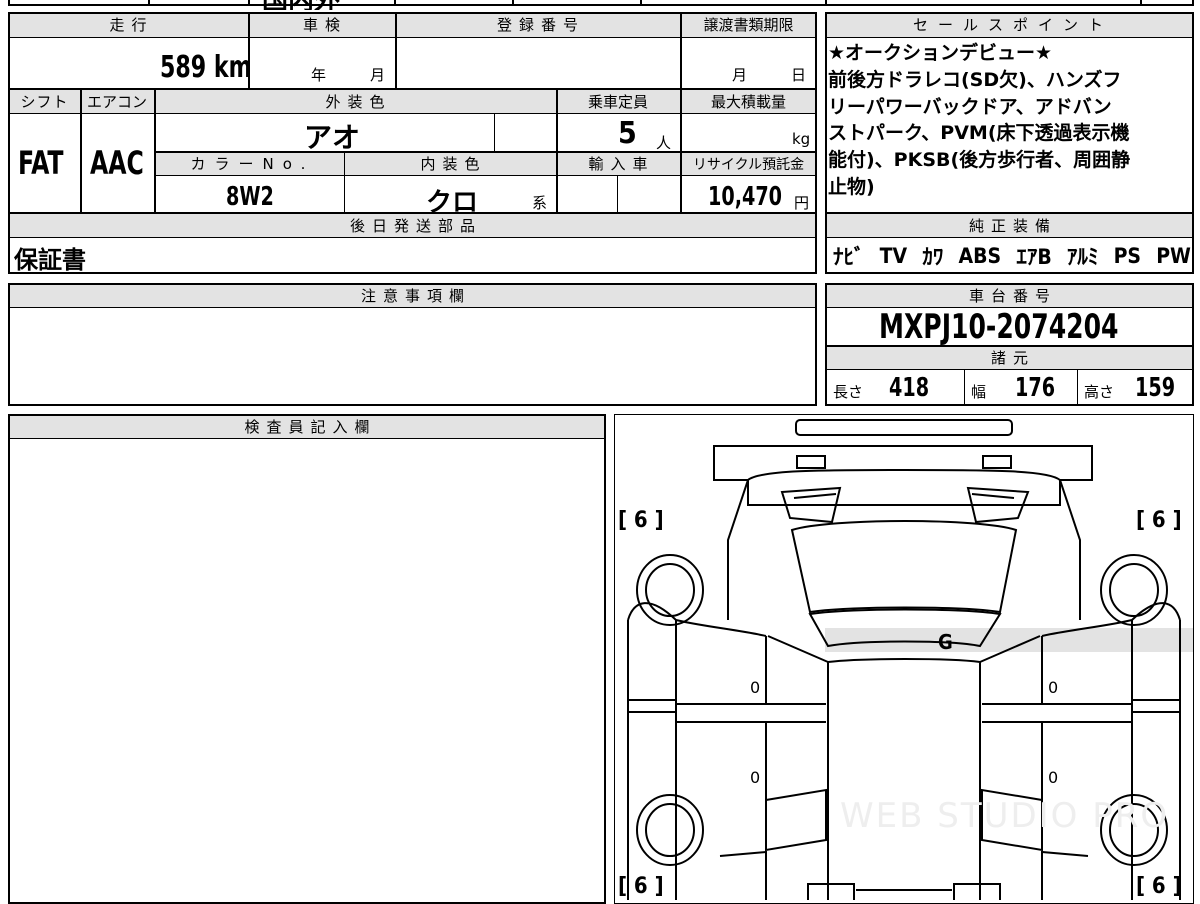  What do you see at coordinates (319, 75) in the screenshot?
I see `inspection-year-unit: 年` at bounding box center [319, 75].